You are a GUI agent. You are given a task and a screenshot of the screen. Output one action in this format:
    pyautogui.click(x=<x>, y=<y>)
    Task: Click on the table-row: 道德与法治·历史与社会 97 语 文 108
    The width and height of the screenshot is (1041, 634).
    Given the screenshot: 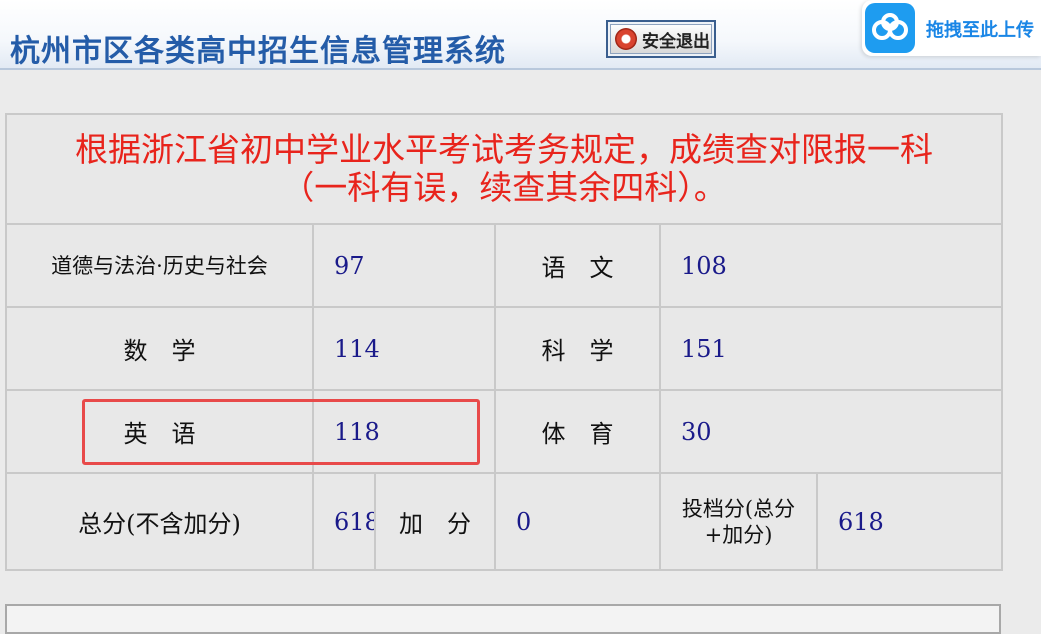 What is the action you would take?
    pyautogui.click(x=504, y=265)
    